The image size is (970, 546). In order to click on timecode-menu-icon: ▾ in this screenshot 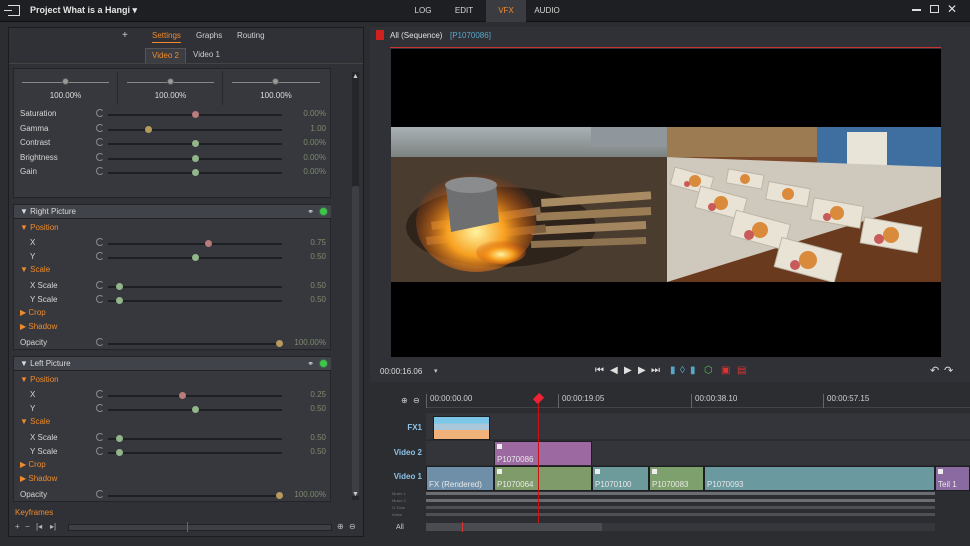, I will do `click(436, 371)`.